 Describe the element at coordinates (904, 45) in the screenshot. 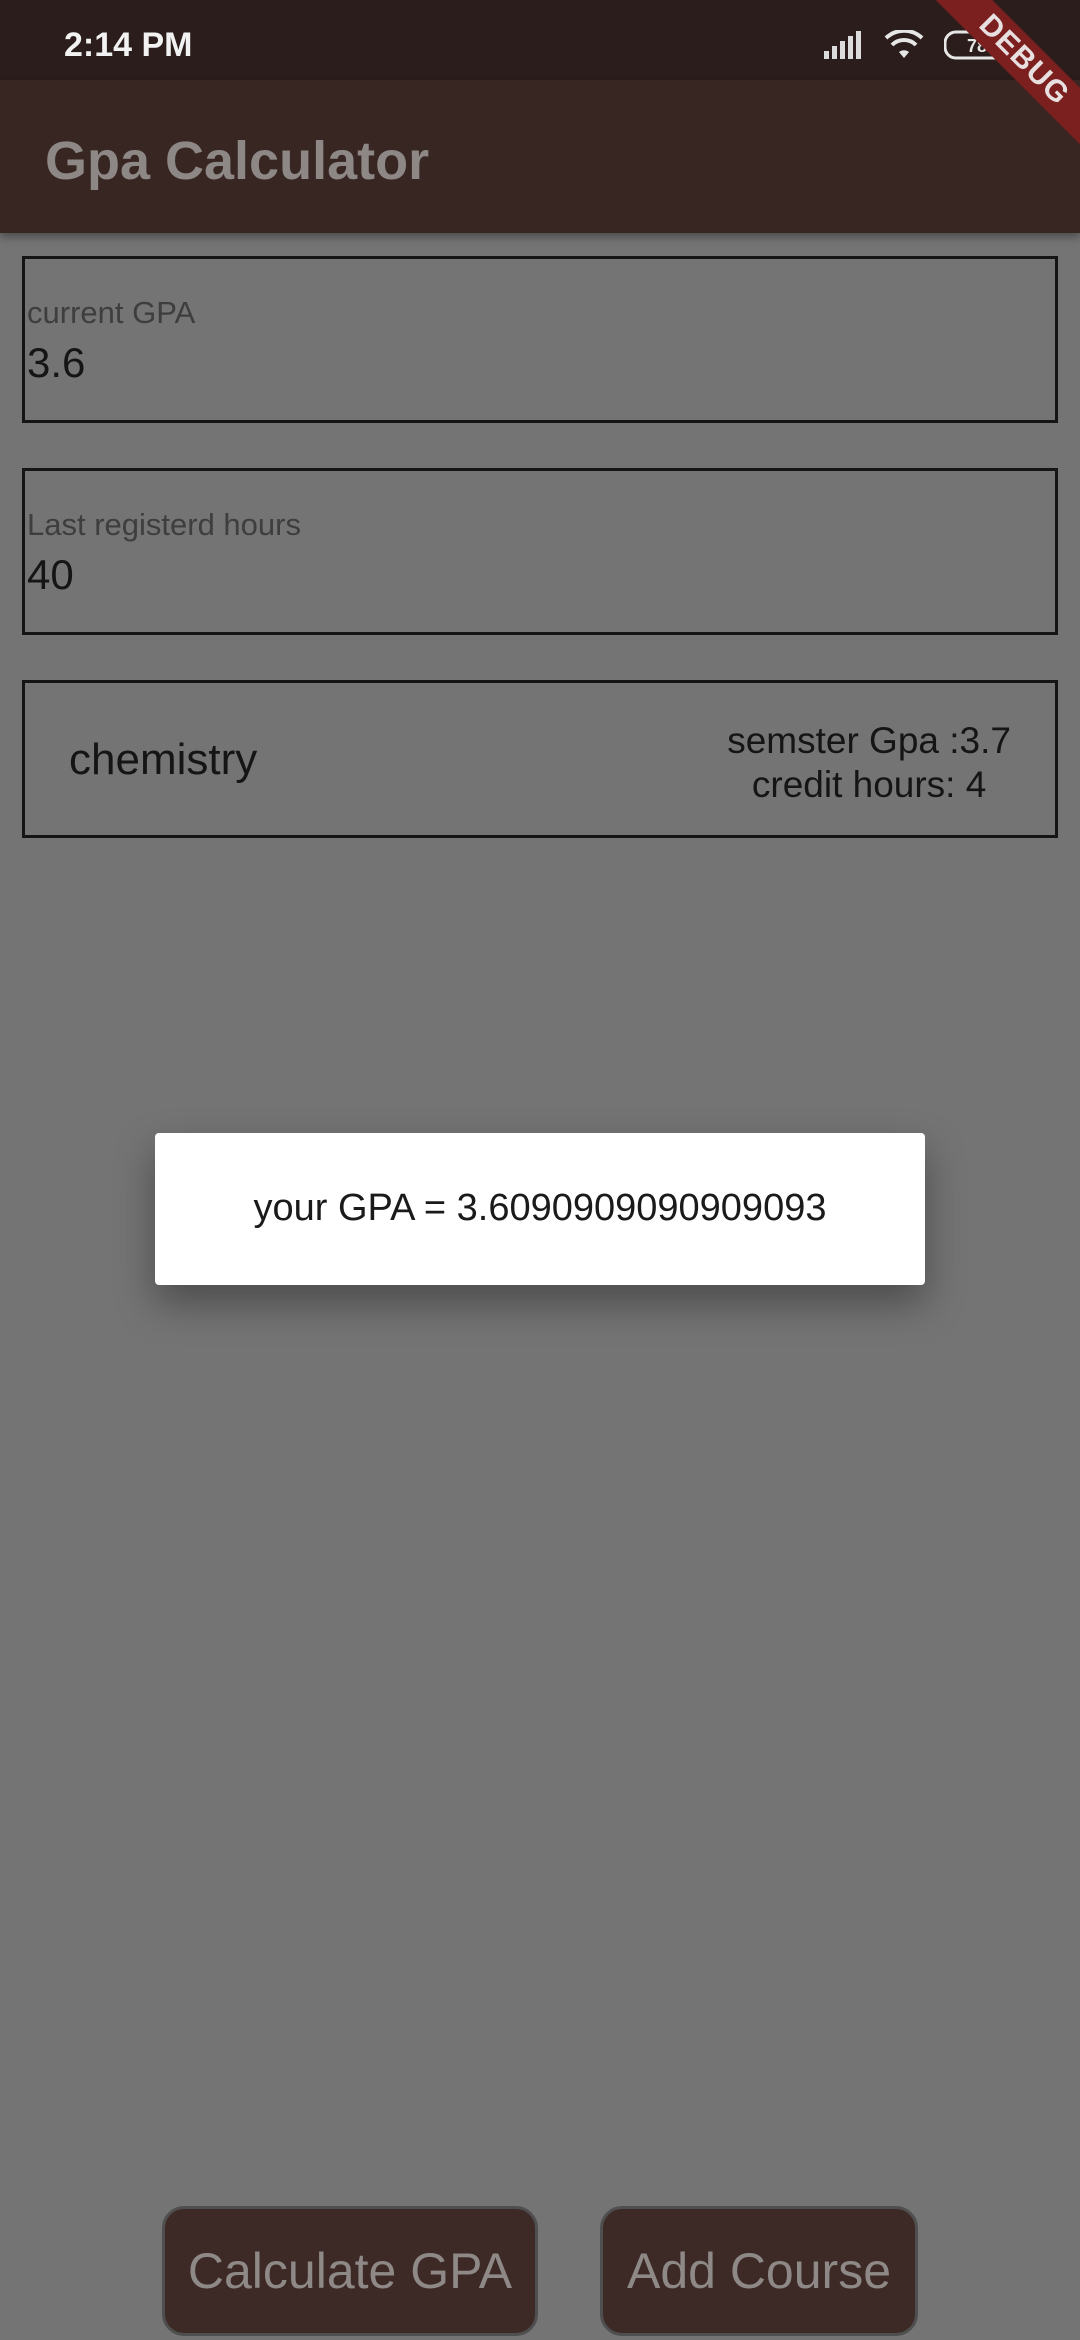

I see `wifi-icon` at that location.